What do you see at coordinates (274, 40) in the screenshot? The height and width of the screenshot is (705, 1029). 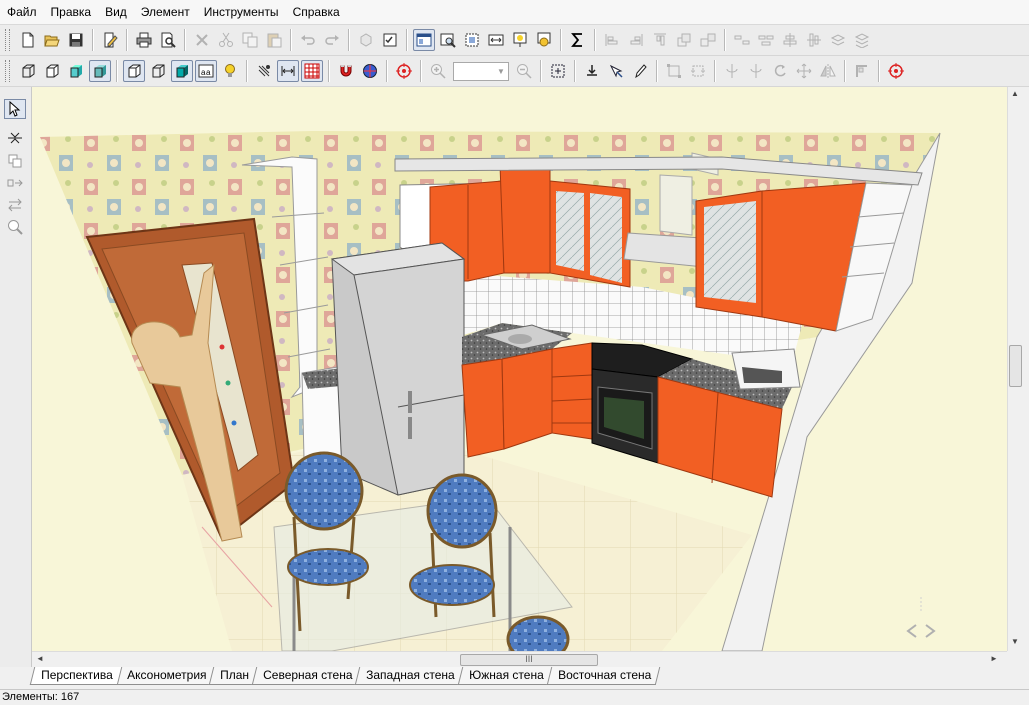 I see `paste-button` at bounding box center [274, 40].